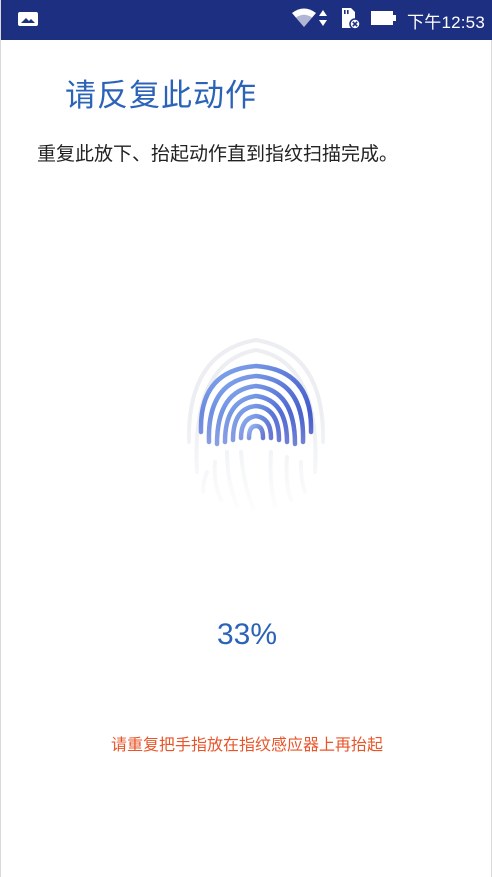 The height and width of the screenshot is (877, 492). What do you see at coordinates (384, 20) in the screenshot?
I see `battery-icon` at bounding box center [384, 20].